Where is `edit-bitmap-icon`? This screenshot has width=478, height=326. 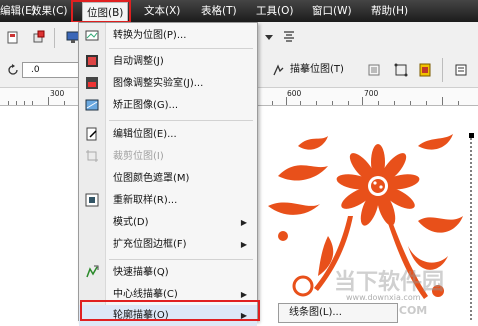
edit-bitmap-icon is located at coordinates (91, 134).